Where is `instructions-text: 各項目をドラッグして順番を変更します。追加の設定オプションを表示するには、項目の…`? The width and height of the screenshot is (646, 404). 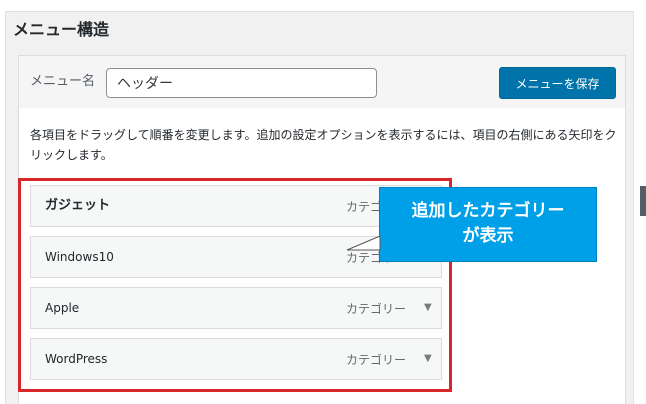
instructions-text: 各項目をドラッグして順番を変更します。追加の設定オプションを表示するには、項目の… is located at coordinates (323, 145).